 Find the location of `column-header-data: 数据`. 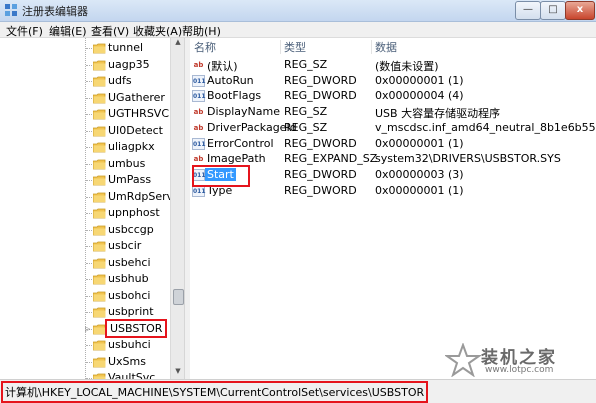

column-header-data: 数据 is located at coordinates (386, 47).